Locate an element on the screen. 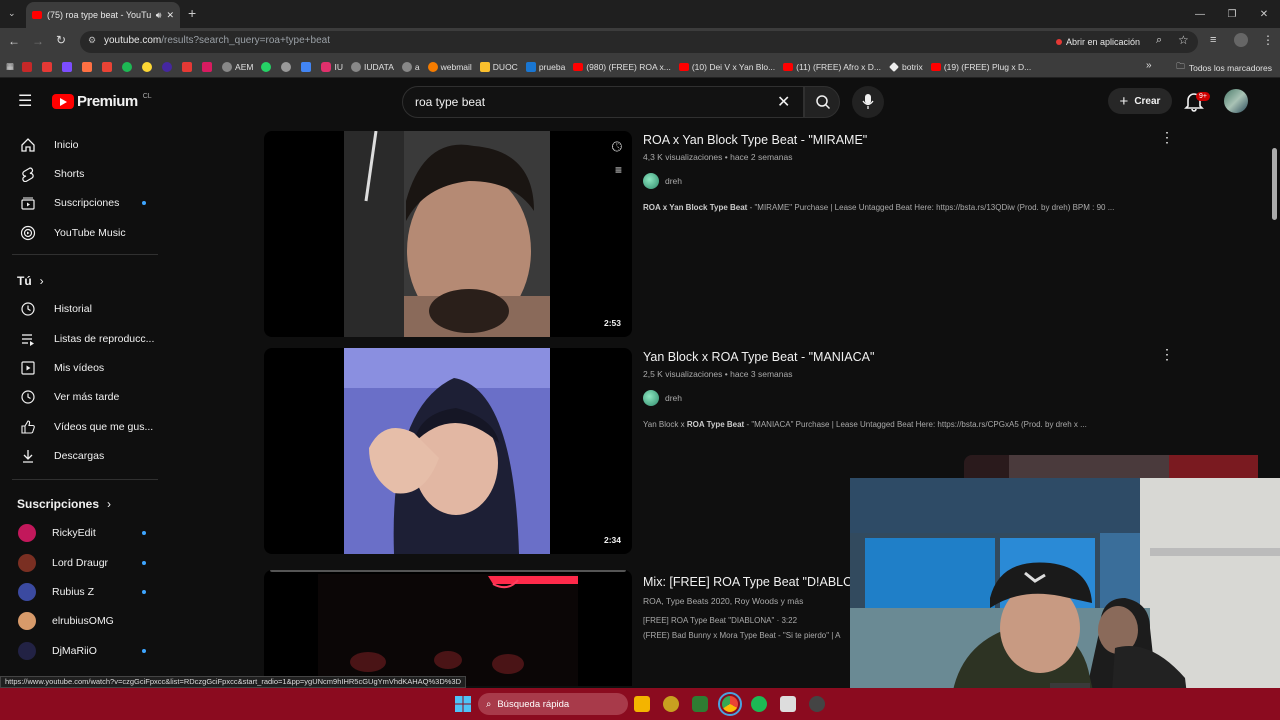 Image resolution: width=1280 pixels, height=720 pixels. sidebar-you-heading: Tú › is located at coordinates (30, 281).